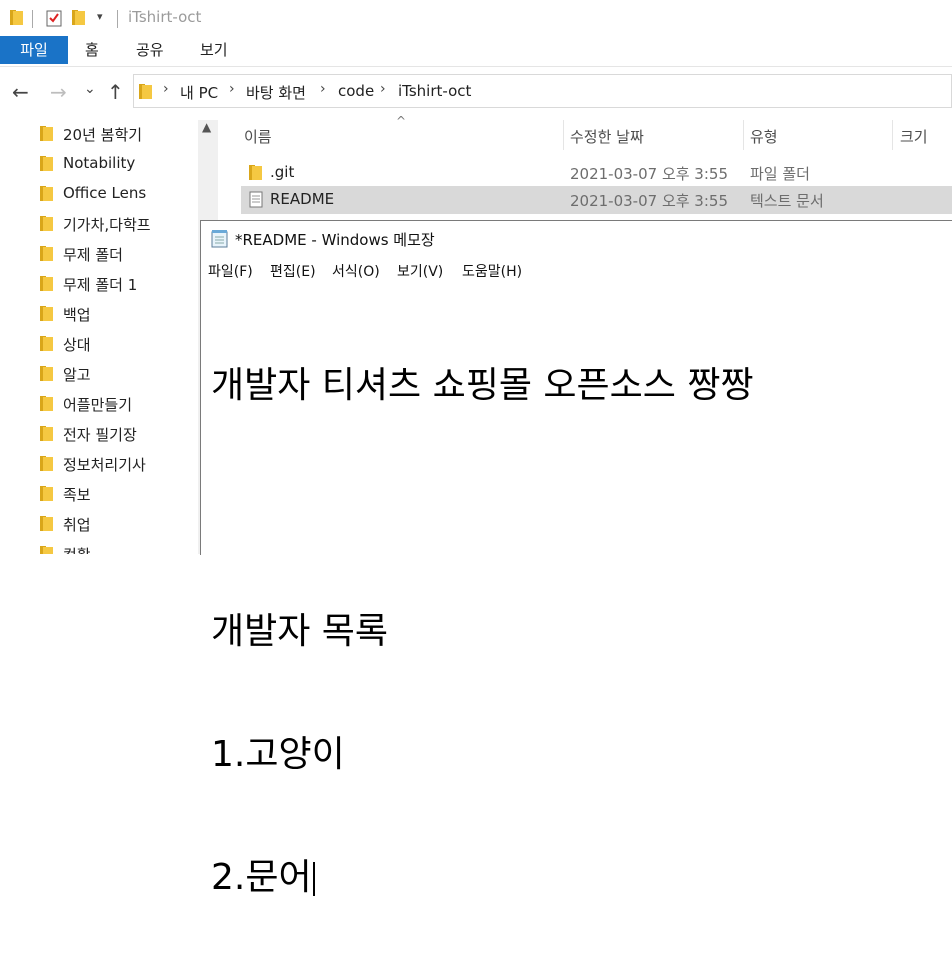 The width and height of the screenshot is (952, 980). I want to click on sidebar-item: 취업, so click(125, 527).